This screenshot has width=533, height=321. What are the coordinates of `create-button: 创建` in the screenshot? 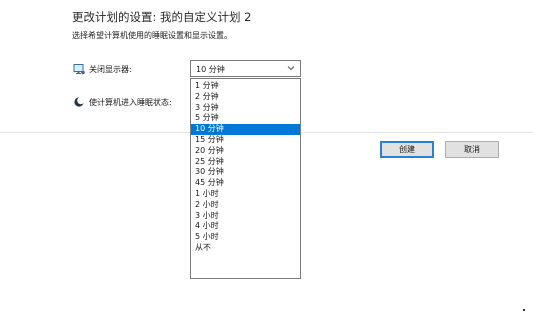 It's located at (407, 149).